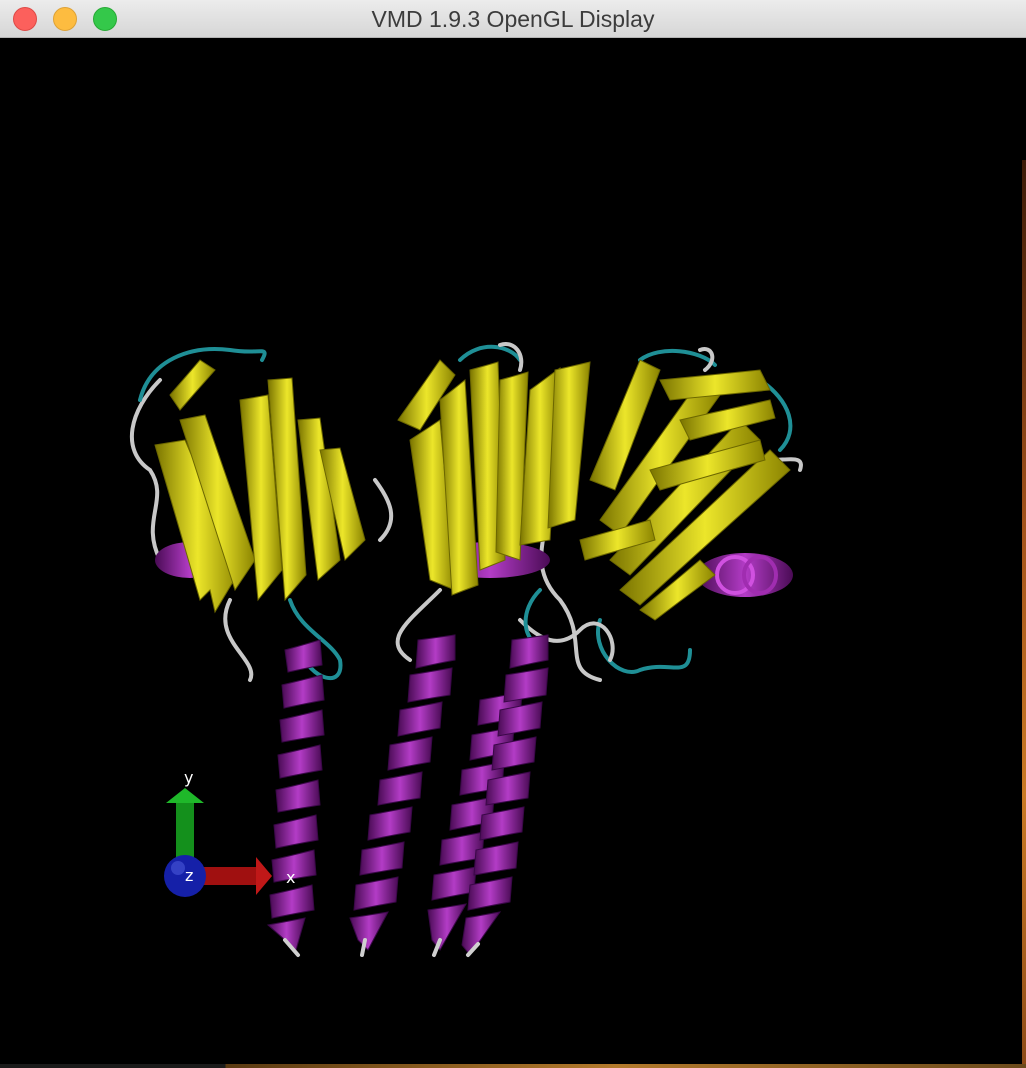  What do you see at coordinates (381, 947) in the screenshot?
I see `helix-terminal-coils` at bounding box center [381, 947].